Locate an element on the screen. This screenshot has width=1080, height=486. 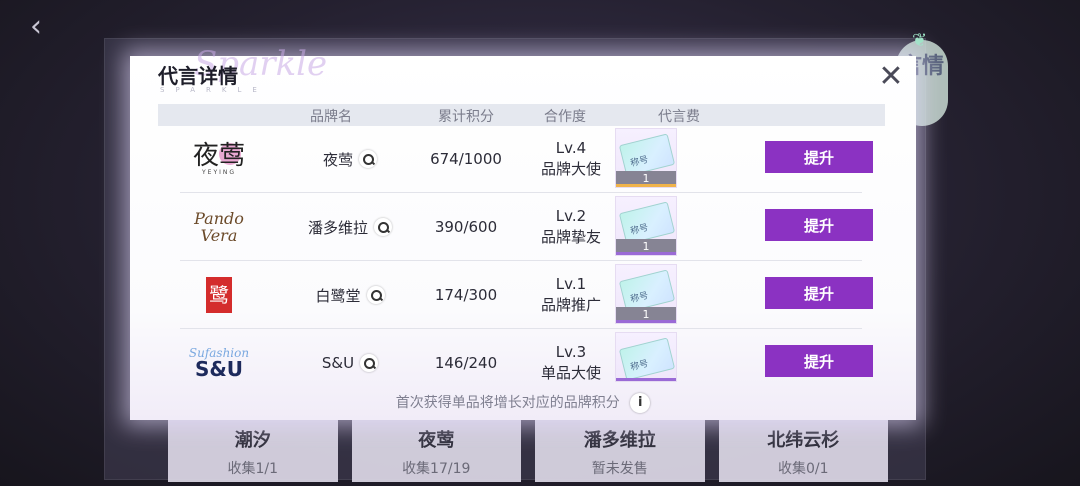
logo-text: 鹭 is located at coordinates (219, 295).